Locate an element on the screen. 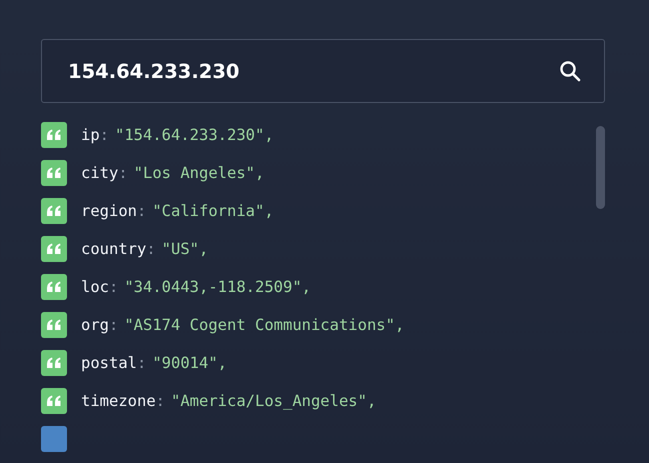  field-key: city is located at coordinates (99, 173).